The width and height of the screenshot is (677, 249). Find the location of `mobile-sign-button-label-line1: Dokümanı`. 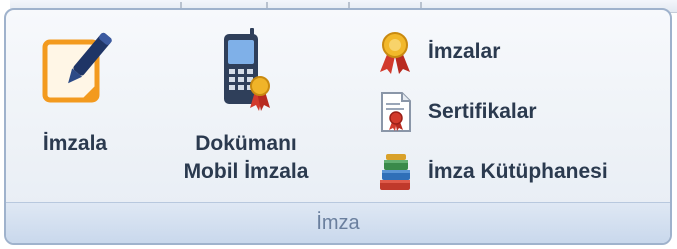

mobile-sign-button-label-line1: Dokümanı is located at coordinates (246, 143).